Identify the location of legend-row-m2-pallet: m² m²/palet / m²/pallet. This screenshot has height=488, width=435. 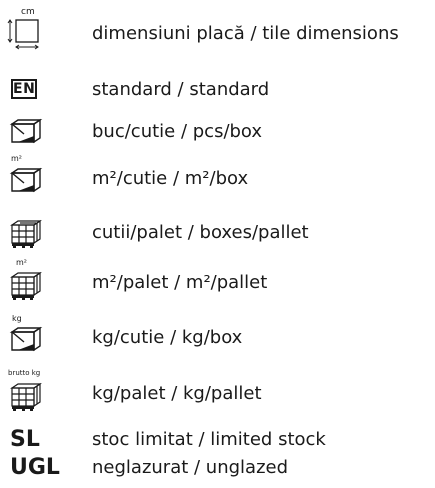
(217, 281).